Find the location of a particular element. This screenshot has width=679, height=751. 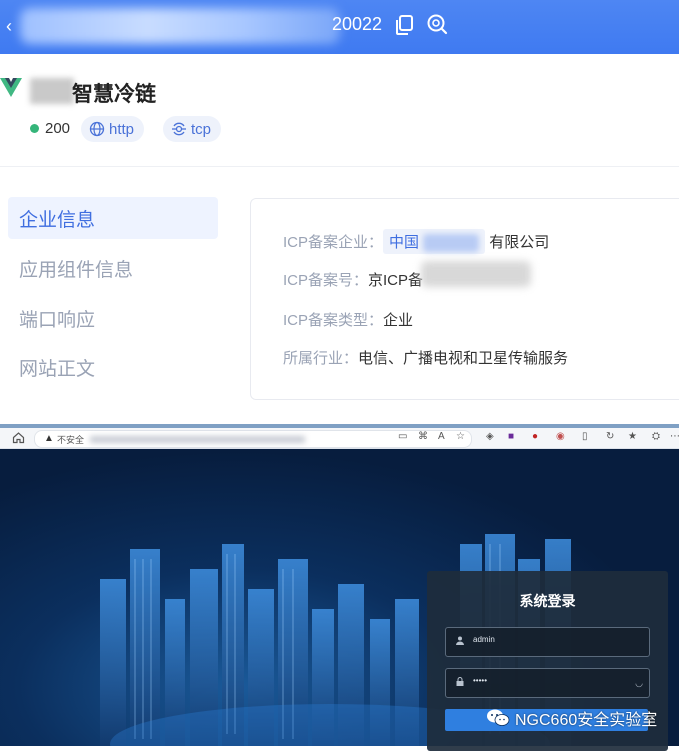

sidebar-item-site-body: 网站正文 is located at coordinates (113, 367).